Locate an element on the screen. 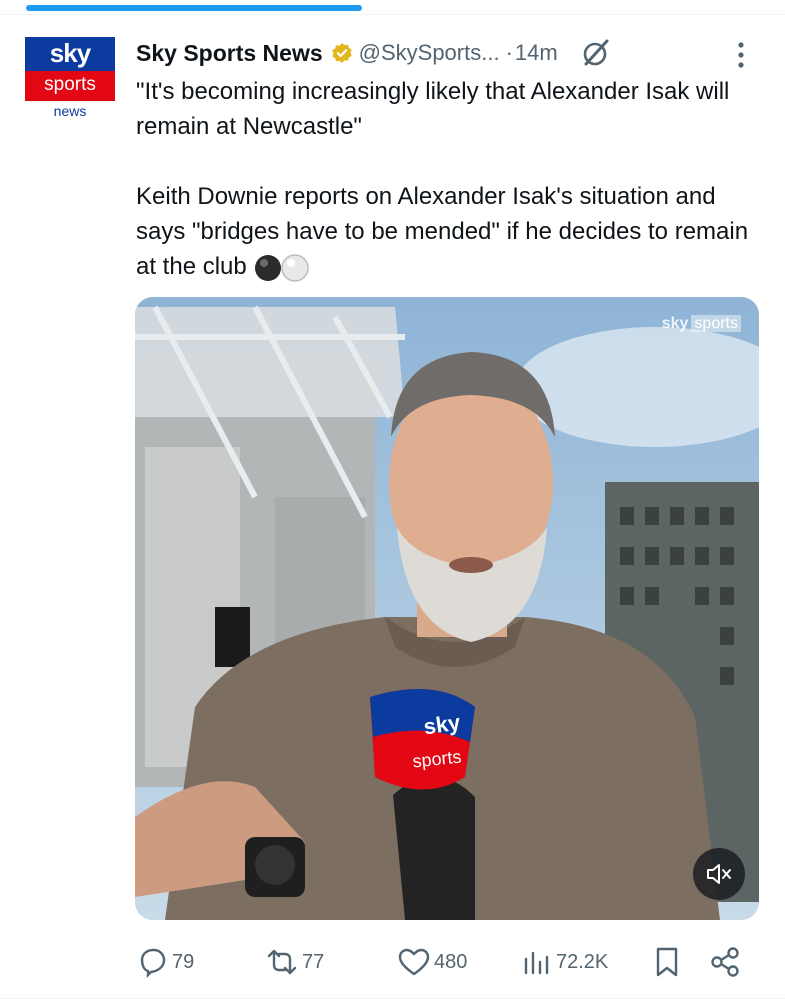 This screenshot has width=785, height=1000. share-icon is located at coordinates (725, 962).